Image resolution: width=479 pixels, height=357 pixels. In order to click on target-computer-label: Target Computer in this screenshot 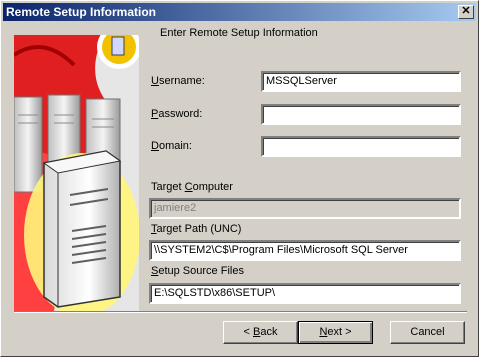, I will do `click(192, 187)`.